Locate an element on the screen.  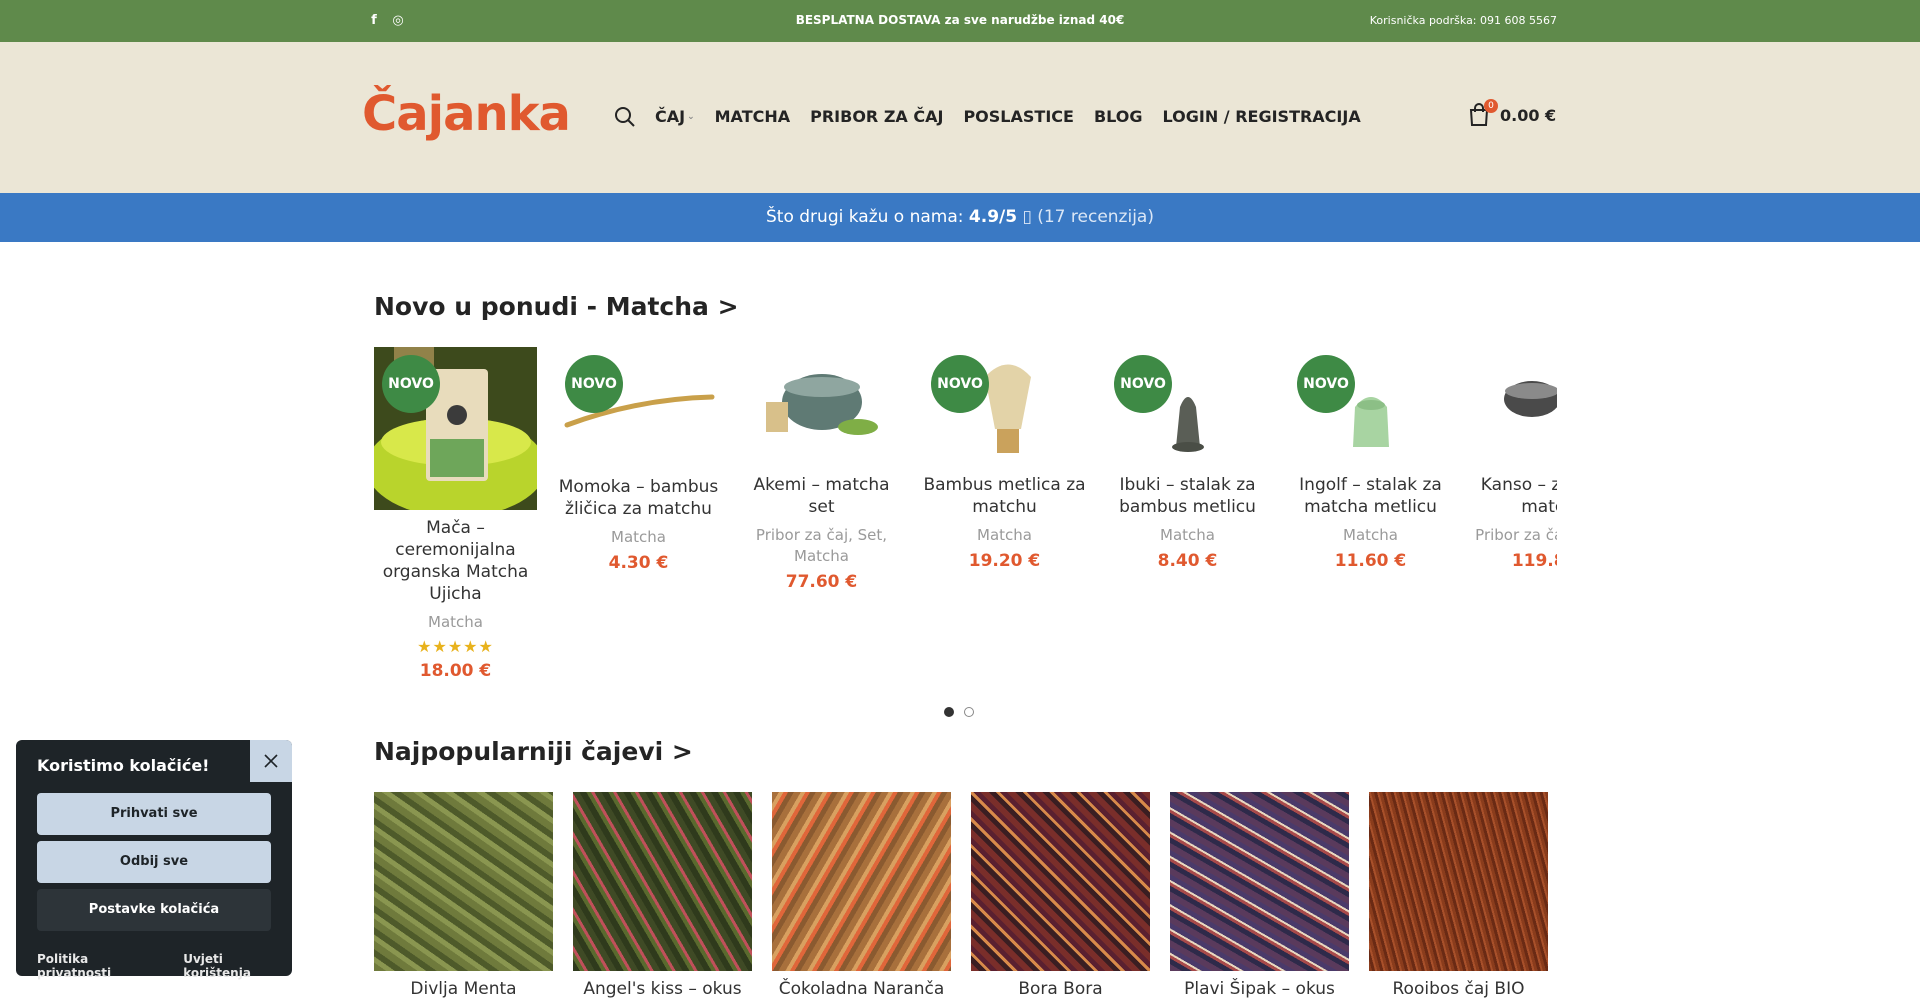
tea-card: Plavi Šipak – okus is located at coordinates (1259, 895).